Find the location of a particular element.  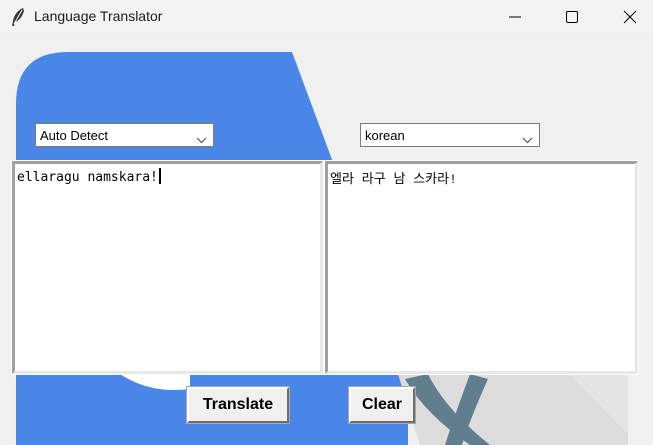

source-language-select: Auto Detect is located at coordinates (124, 135).